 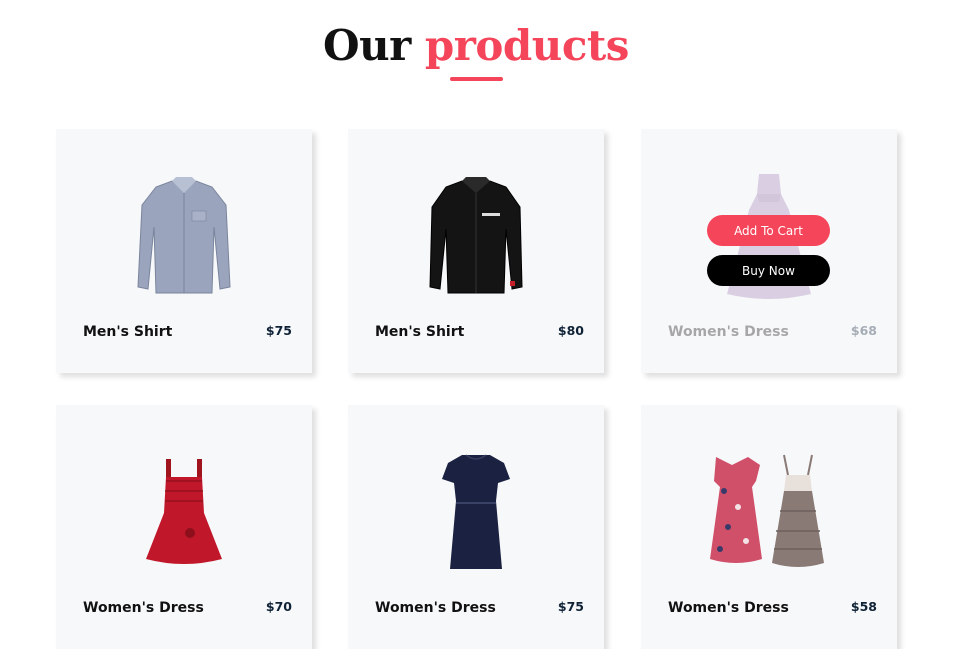 I want to click on product-card: Men's Shirt $75, so click(x=184, y=251).